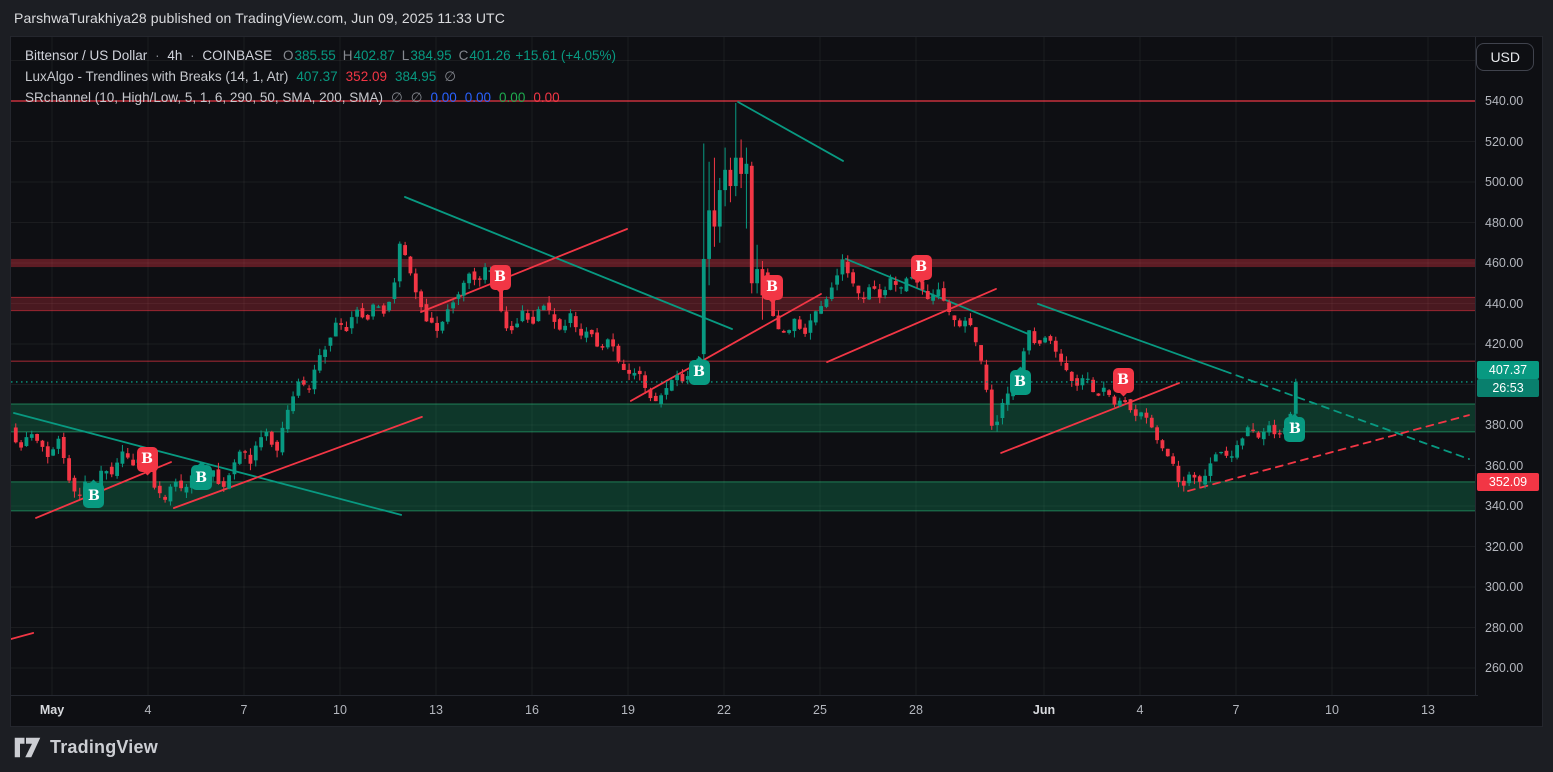 The image size is (1553, 772). I want to click on time-tick: May, so click(52, 710).